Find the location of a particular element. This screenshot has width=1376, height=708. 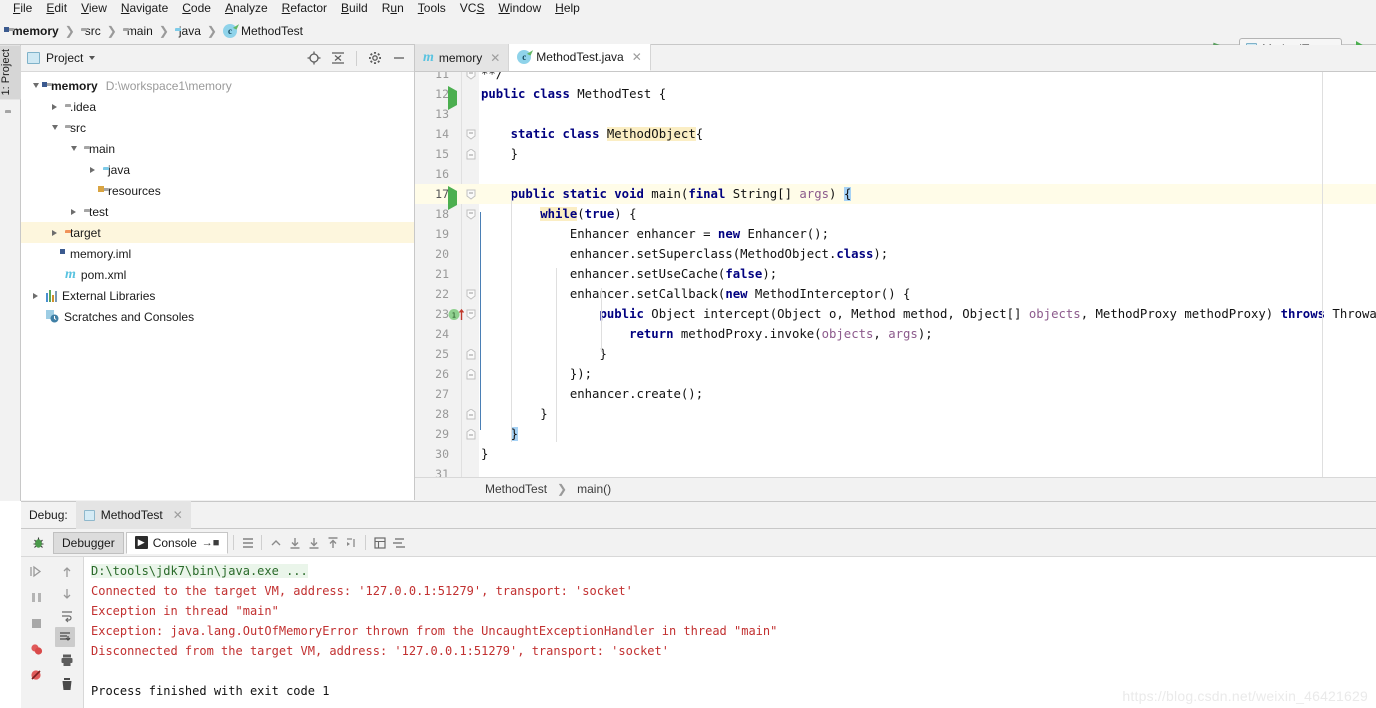

code-line: 25 } is located at coordinates (895, 354).